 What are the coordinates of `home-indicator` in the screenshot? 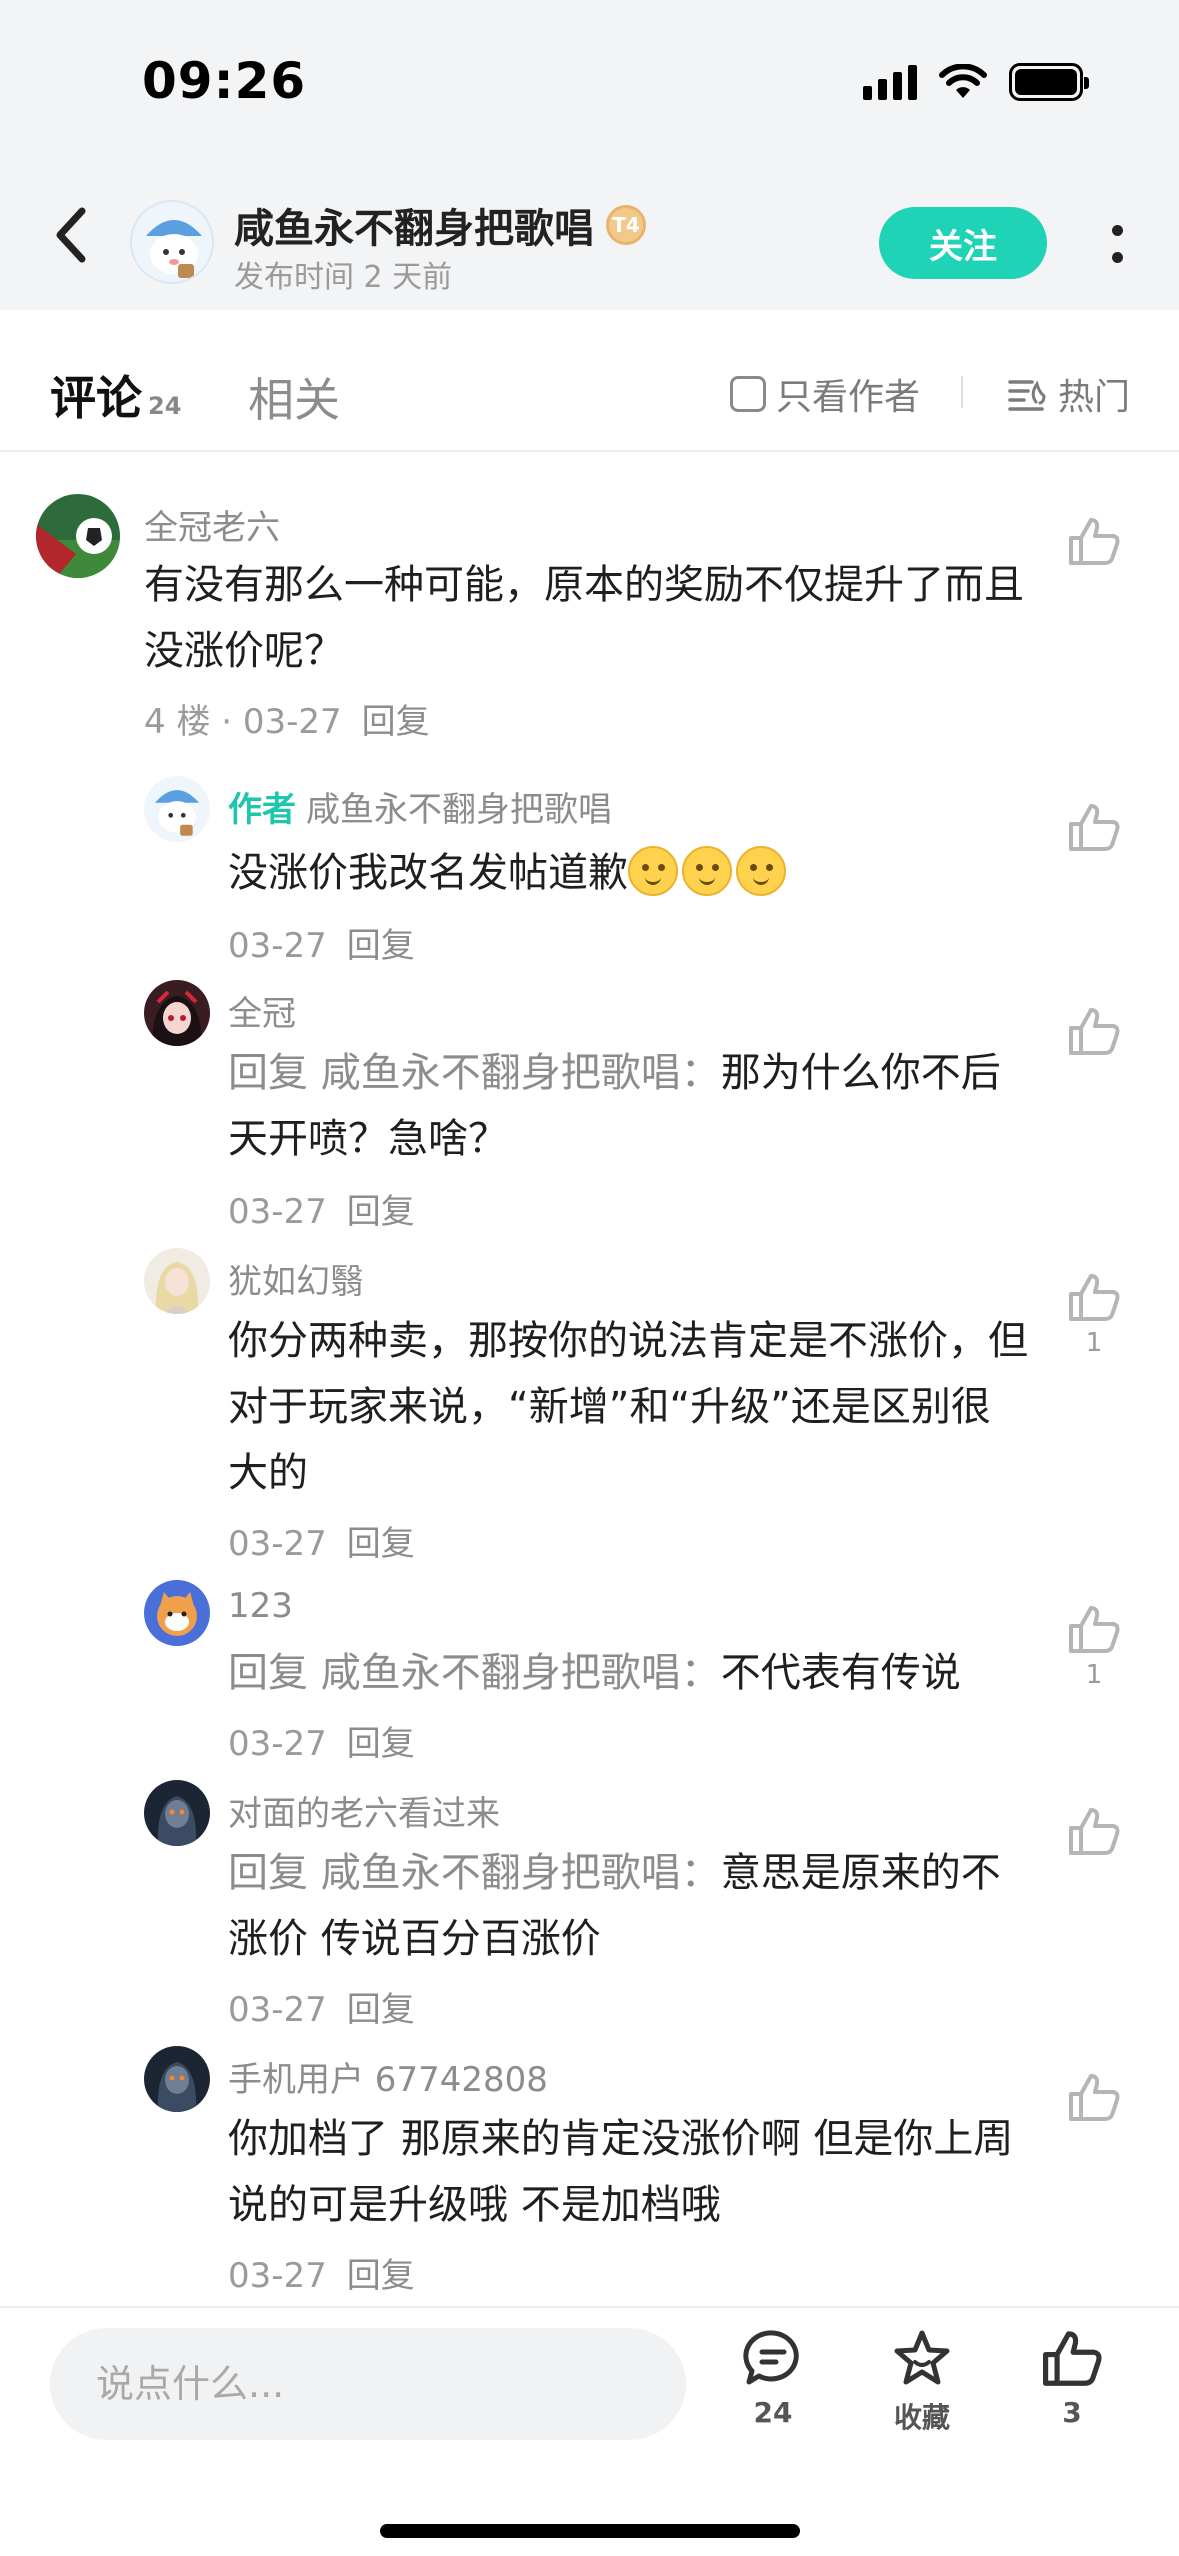 It's located at (590, 2531).